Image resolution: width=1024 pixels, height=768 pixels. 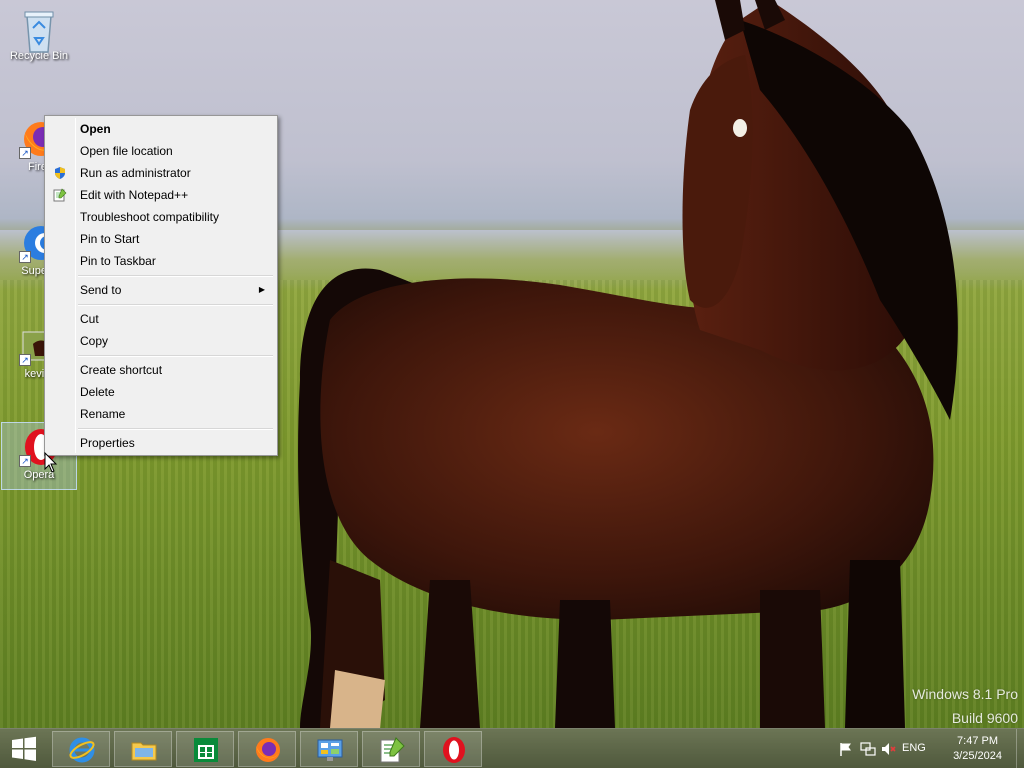 I want to click on menu-item-run-as-administrator: Run as administrator, so click(x=161, y=173).